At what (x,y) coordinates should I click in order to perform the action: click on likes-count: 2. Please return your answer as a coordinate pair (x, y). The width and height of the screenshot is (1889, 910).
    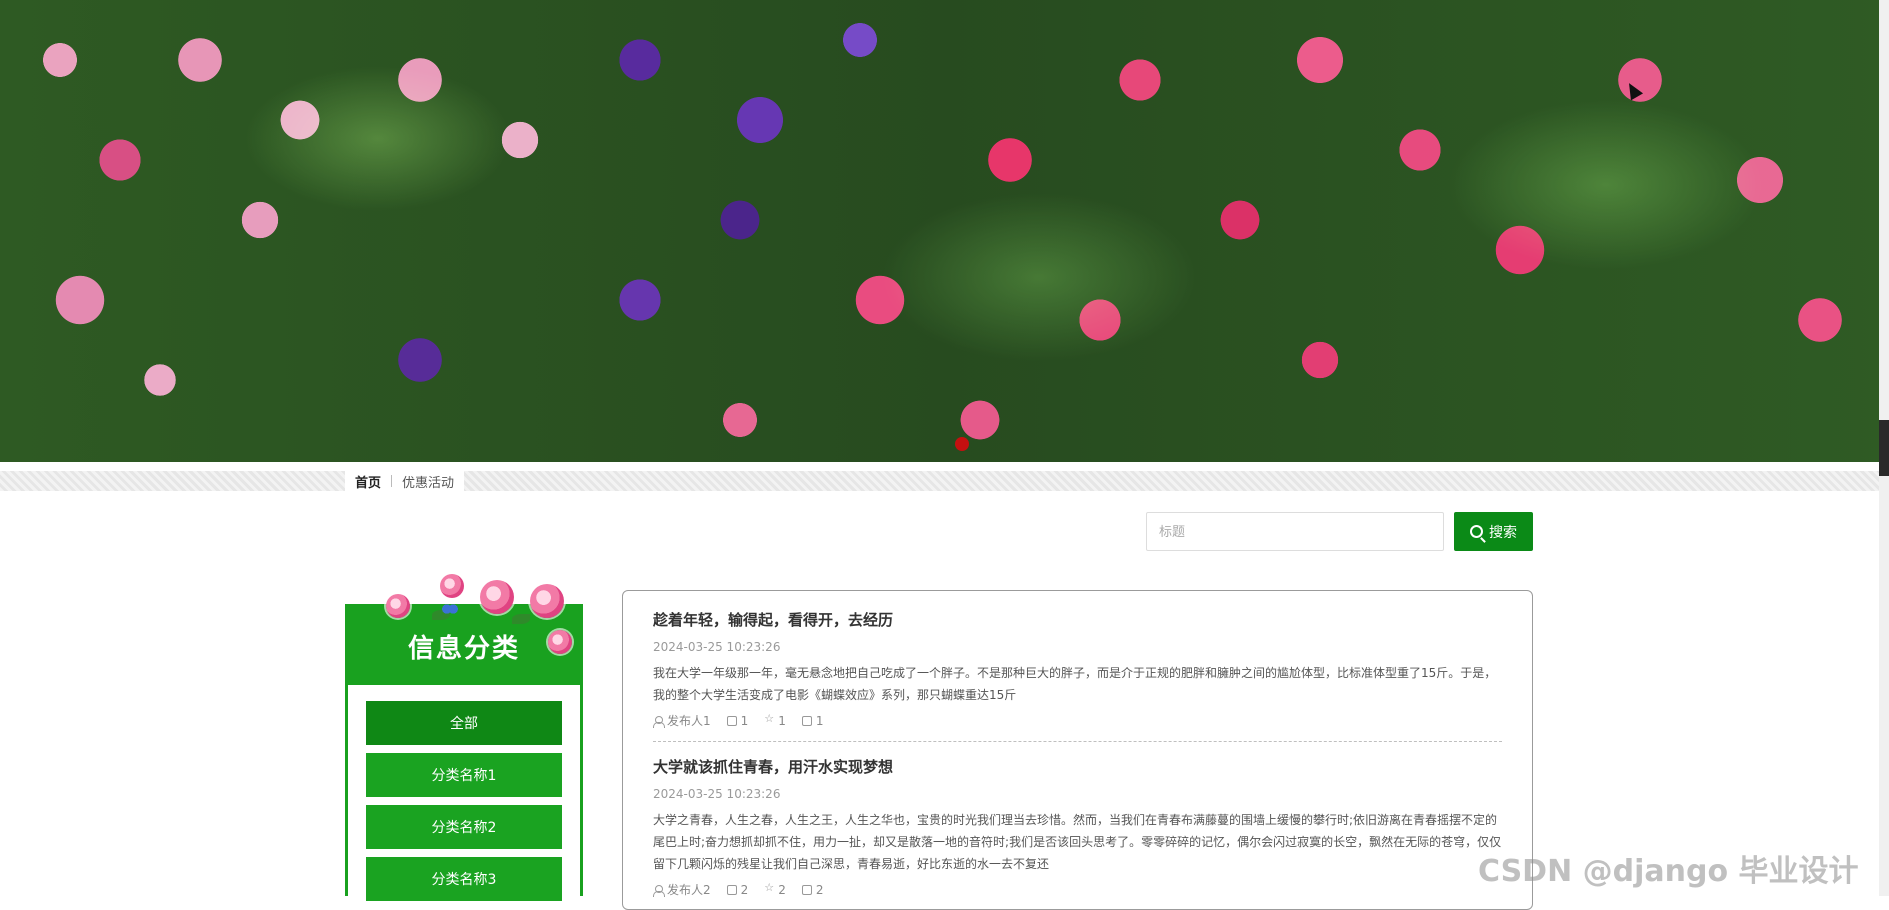
    Looking at the image, I should click on (744, 889).